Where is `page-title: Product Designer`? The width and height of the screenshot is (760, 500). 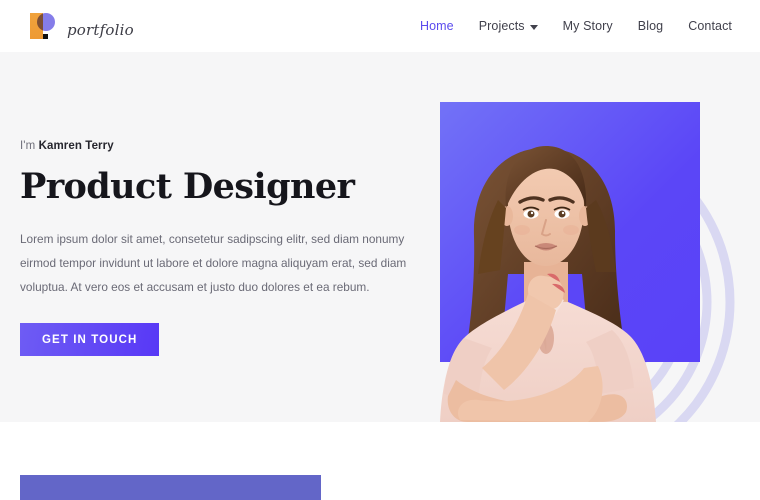 page-title: Product Designer is located at coordinates (187, 186).